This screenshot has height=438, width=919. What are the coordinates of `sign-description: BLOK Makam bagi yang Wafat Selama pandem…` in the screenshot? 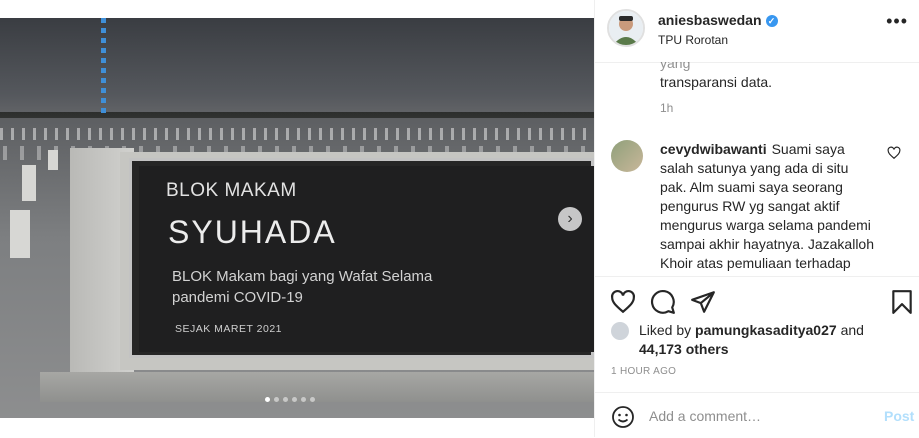 It's located at (302, 287).